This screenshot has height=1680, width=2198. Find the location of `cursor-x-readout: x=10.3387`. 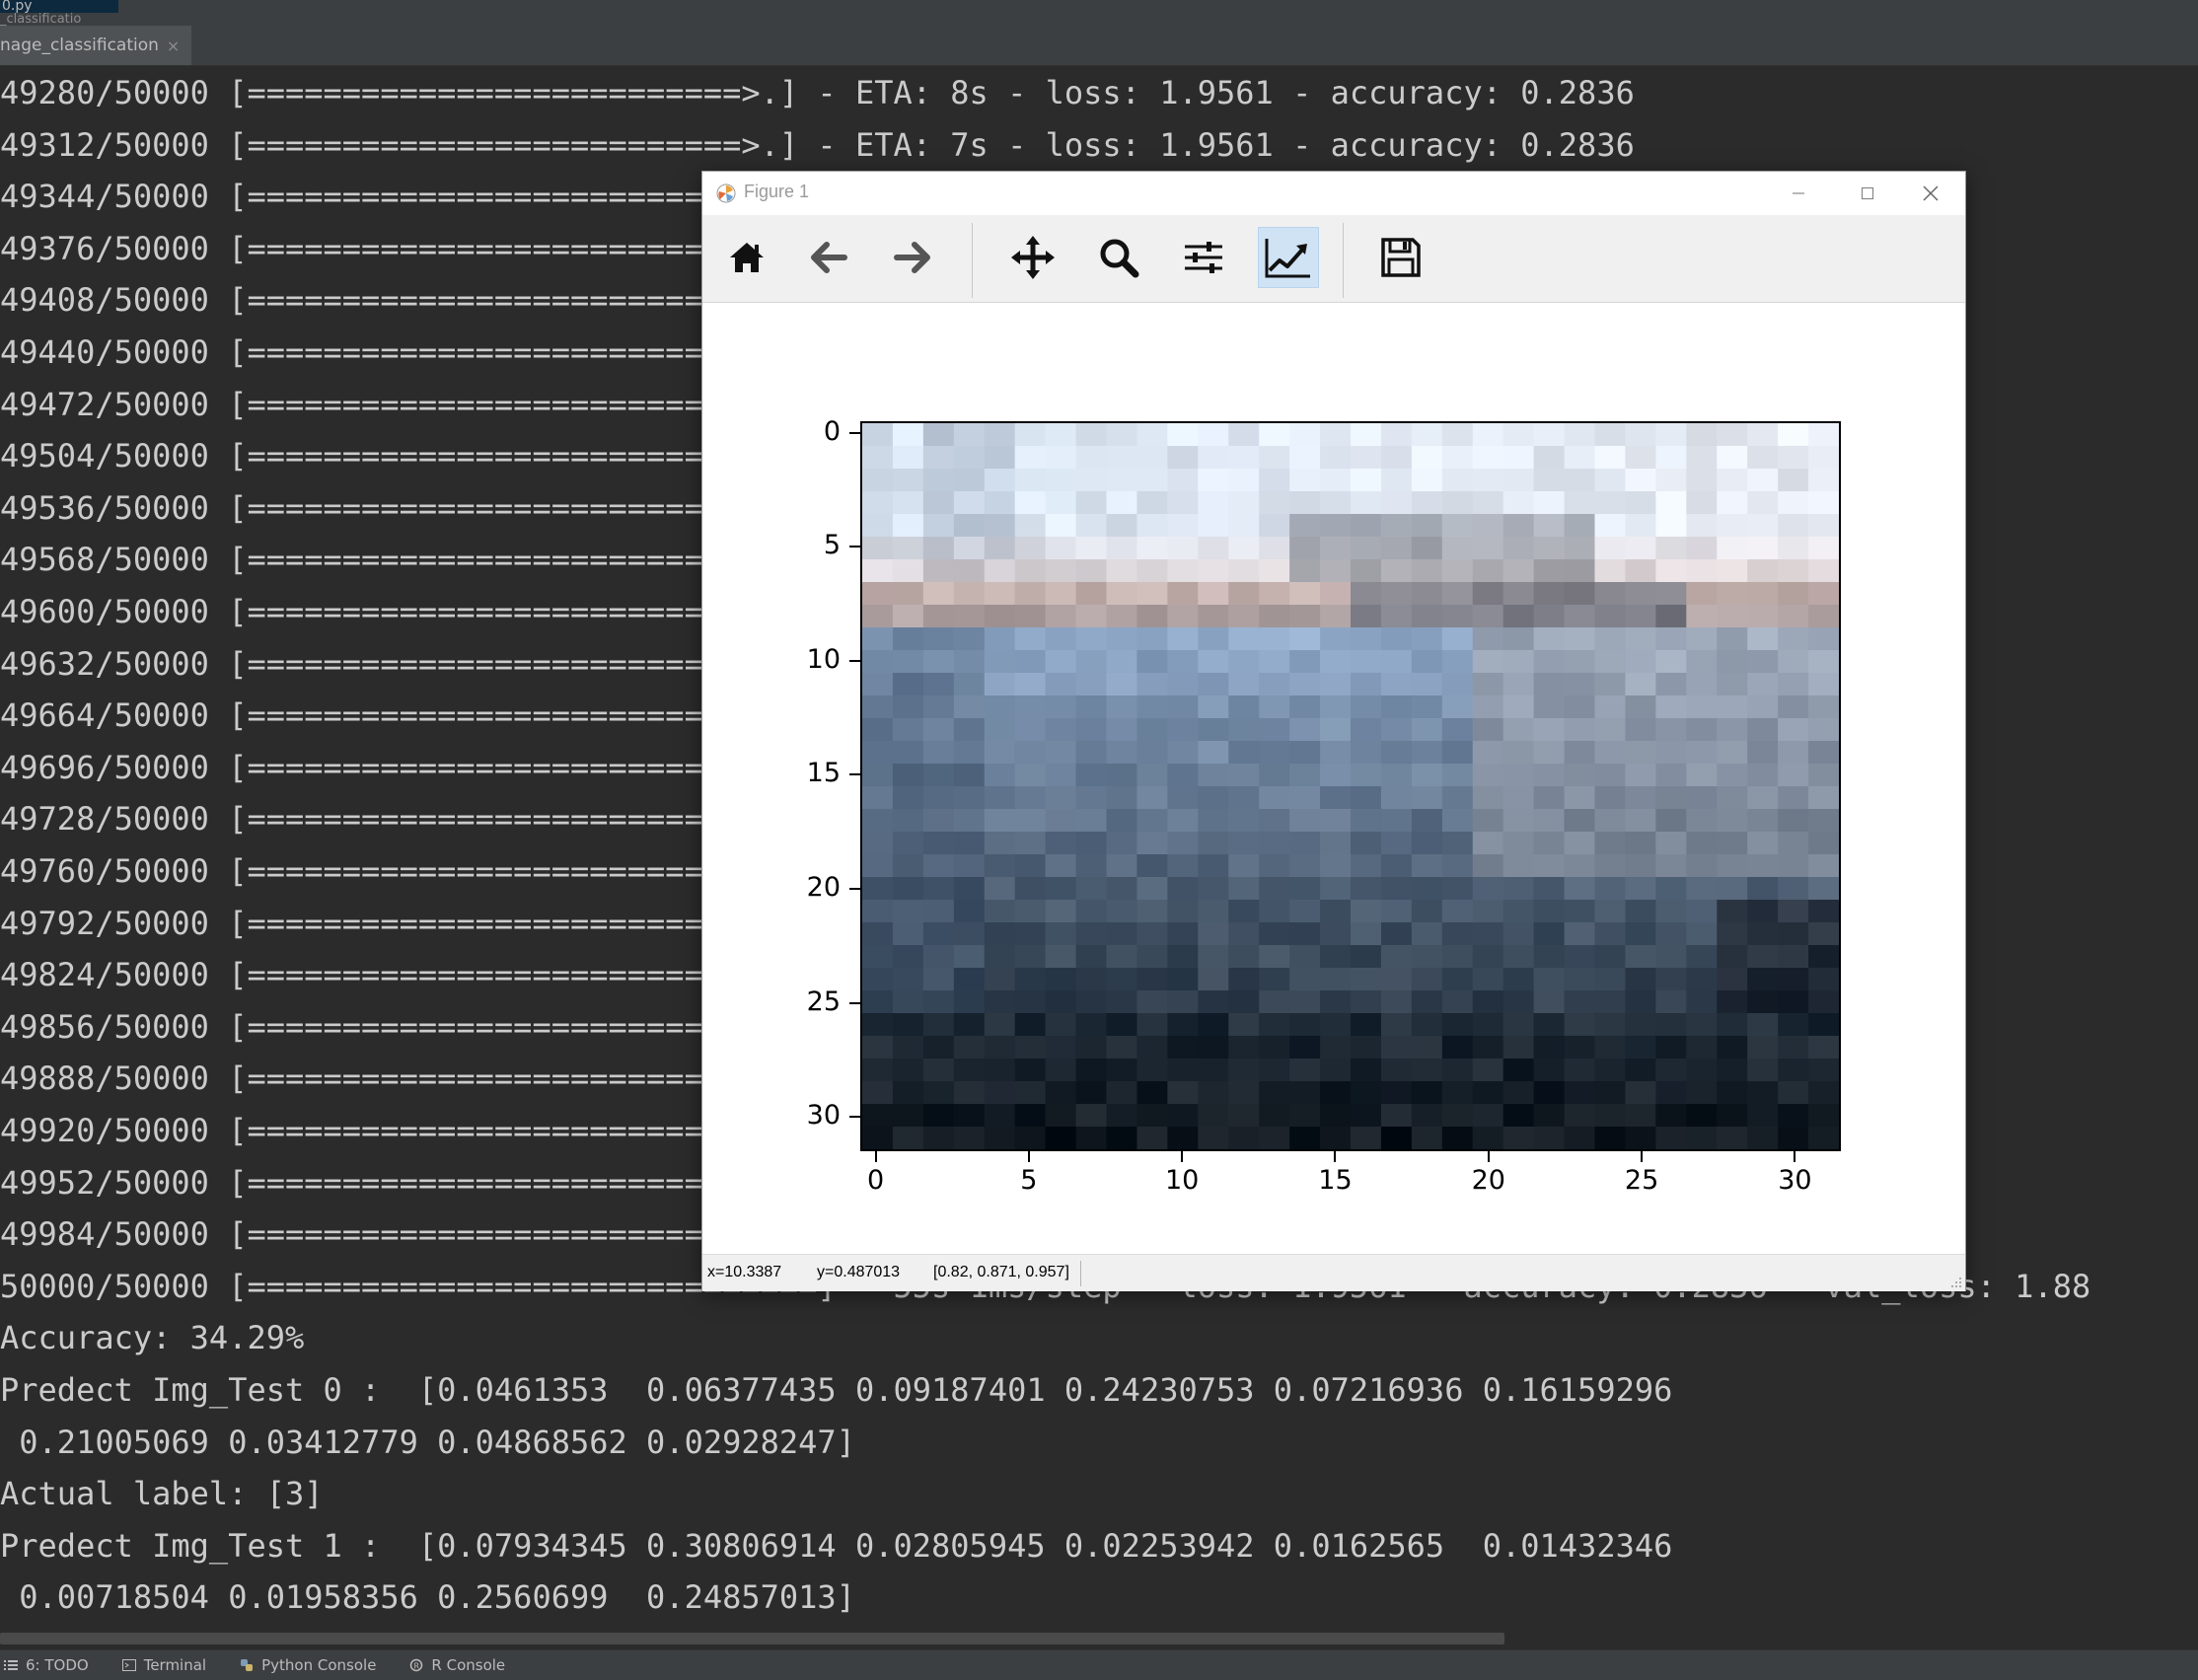

cursor-x-readout: x=10.3387 is located at coordinates (745, 1272).